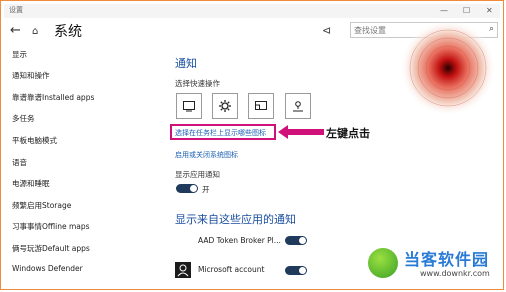  Describe the element at coordinates (447, 259) in the screenshot. I see `watermark-title: 当客软件园` at that location.